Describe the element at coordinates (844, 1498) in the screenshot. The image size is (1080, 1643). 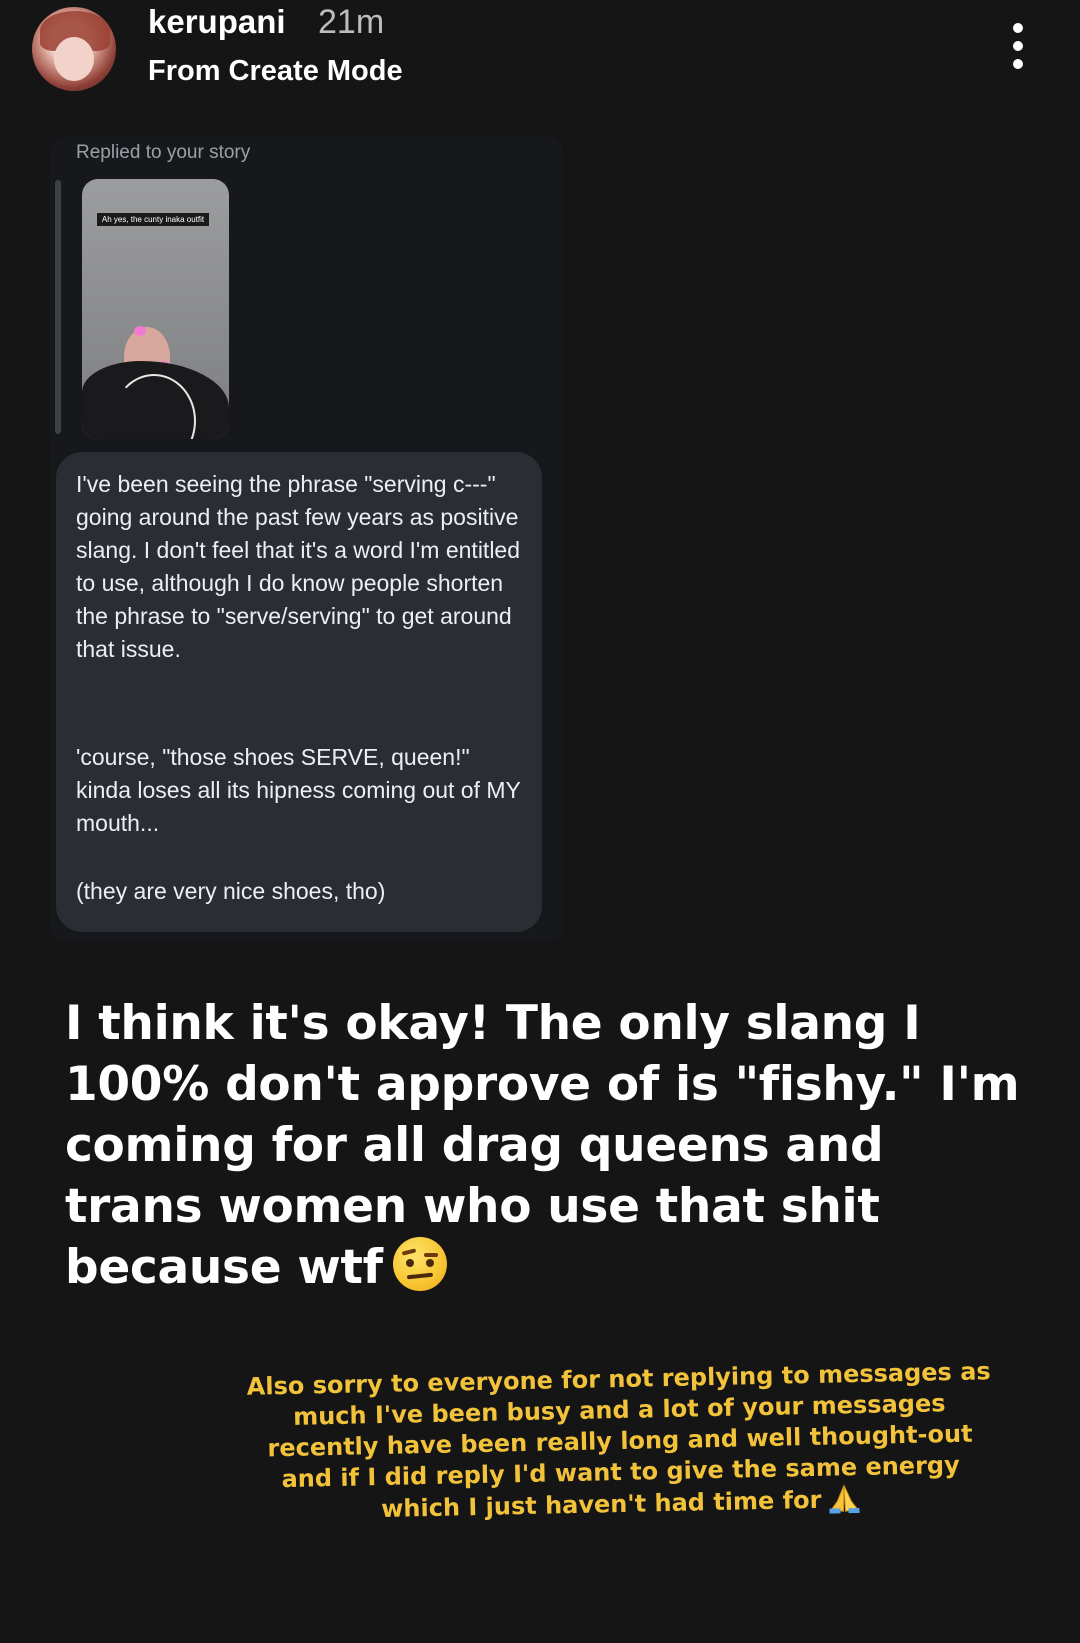
I see `folded-hands-icon` at that location.